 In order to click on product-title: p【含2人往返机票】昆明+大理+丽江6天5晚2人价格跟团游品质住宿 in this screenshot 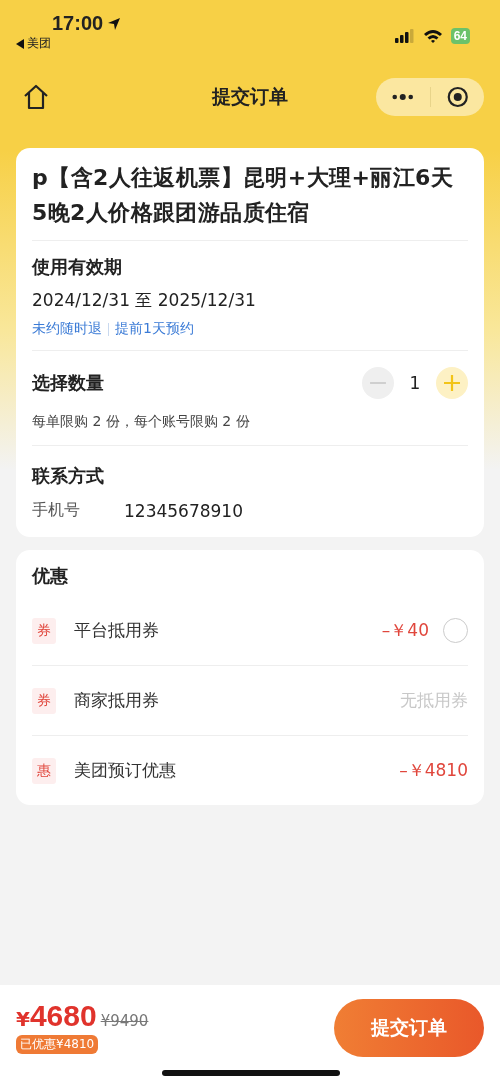, I will do `click(250, 194)`.